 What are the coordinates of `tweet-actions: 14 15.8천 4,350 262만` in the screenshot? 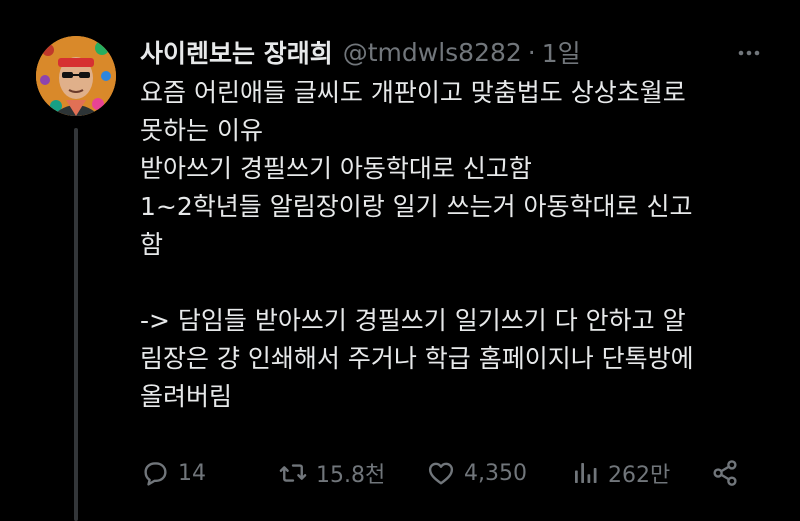 It's located at (455, 473).